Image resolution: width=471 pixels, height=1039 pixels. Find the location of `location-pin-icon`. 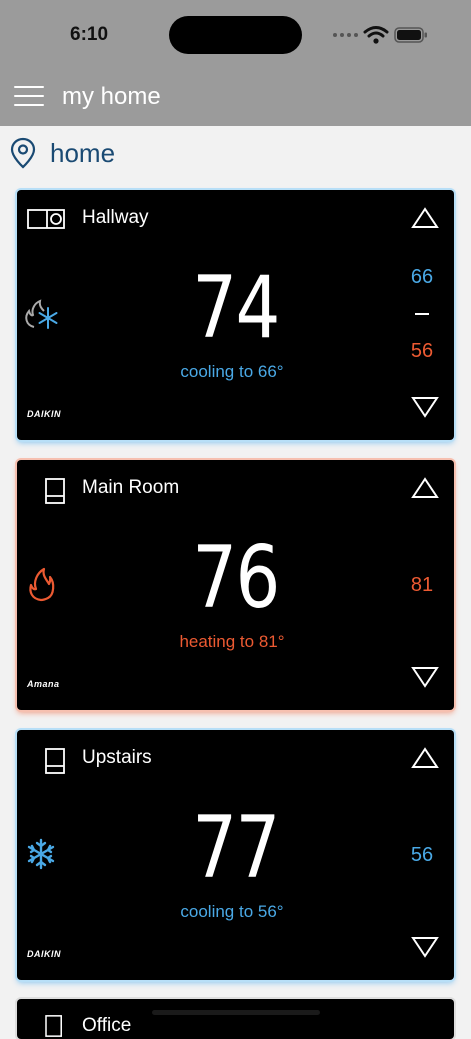

location-pin-icon is located at coordinates (23, 153).